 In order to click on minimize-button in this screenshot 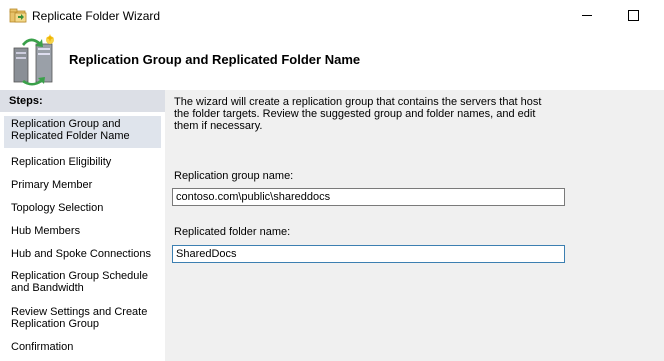, I will do `click(587, 14)`.